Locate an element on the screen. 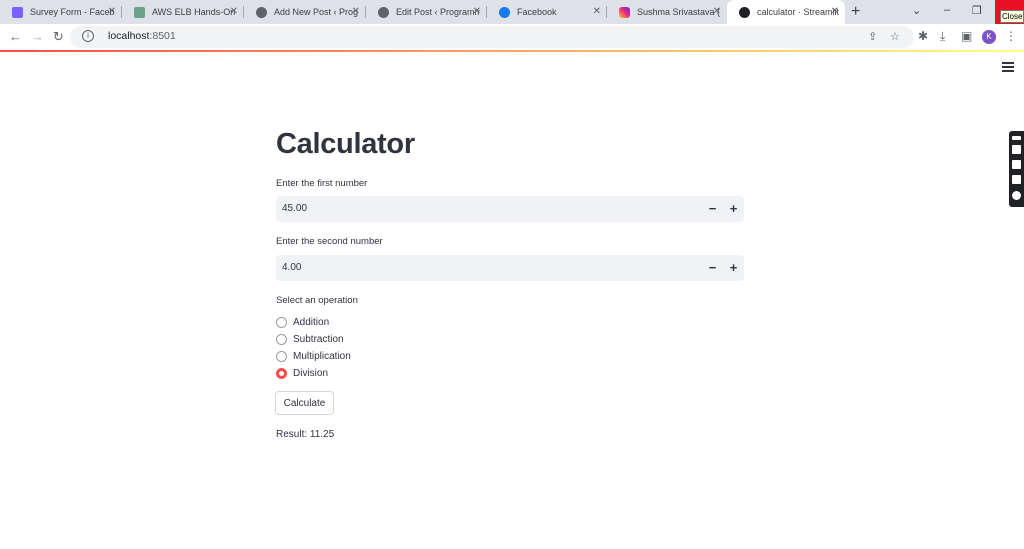 This screenshot has height=549, width=1024. second-number-increment-button: + is located at coordinates (733, 268).